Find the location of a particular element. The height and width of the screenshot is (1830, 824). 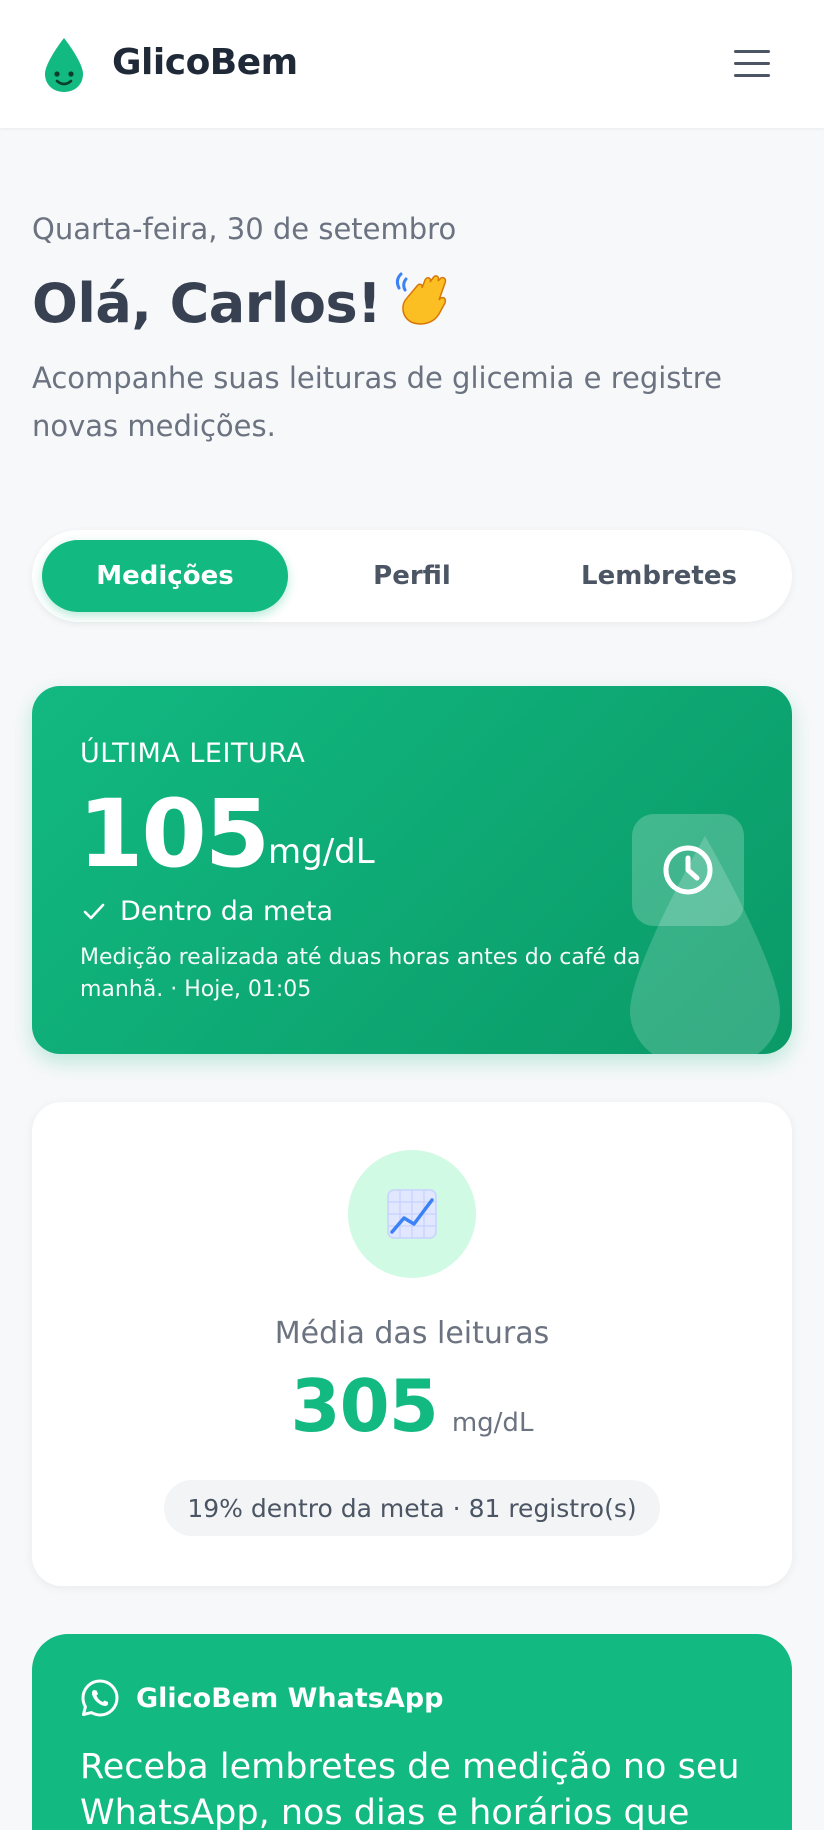

clock-icon is located at coordinates (688, 870).